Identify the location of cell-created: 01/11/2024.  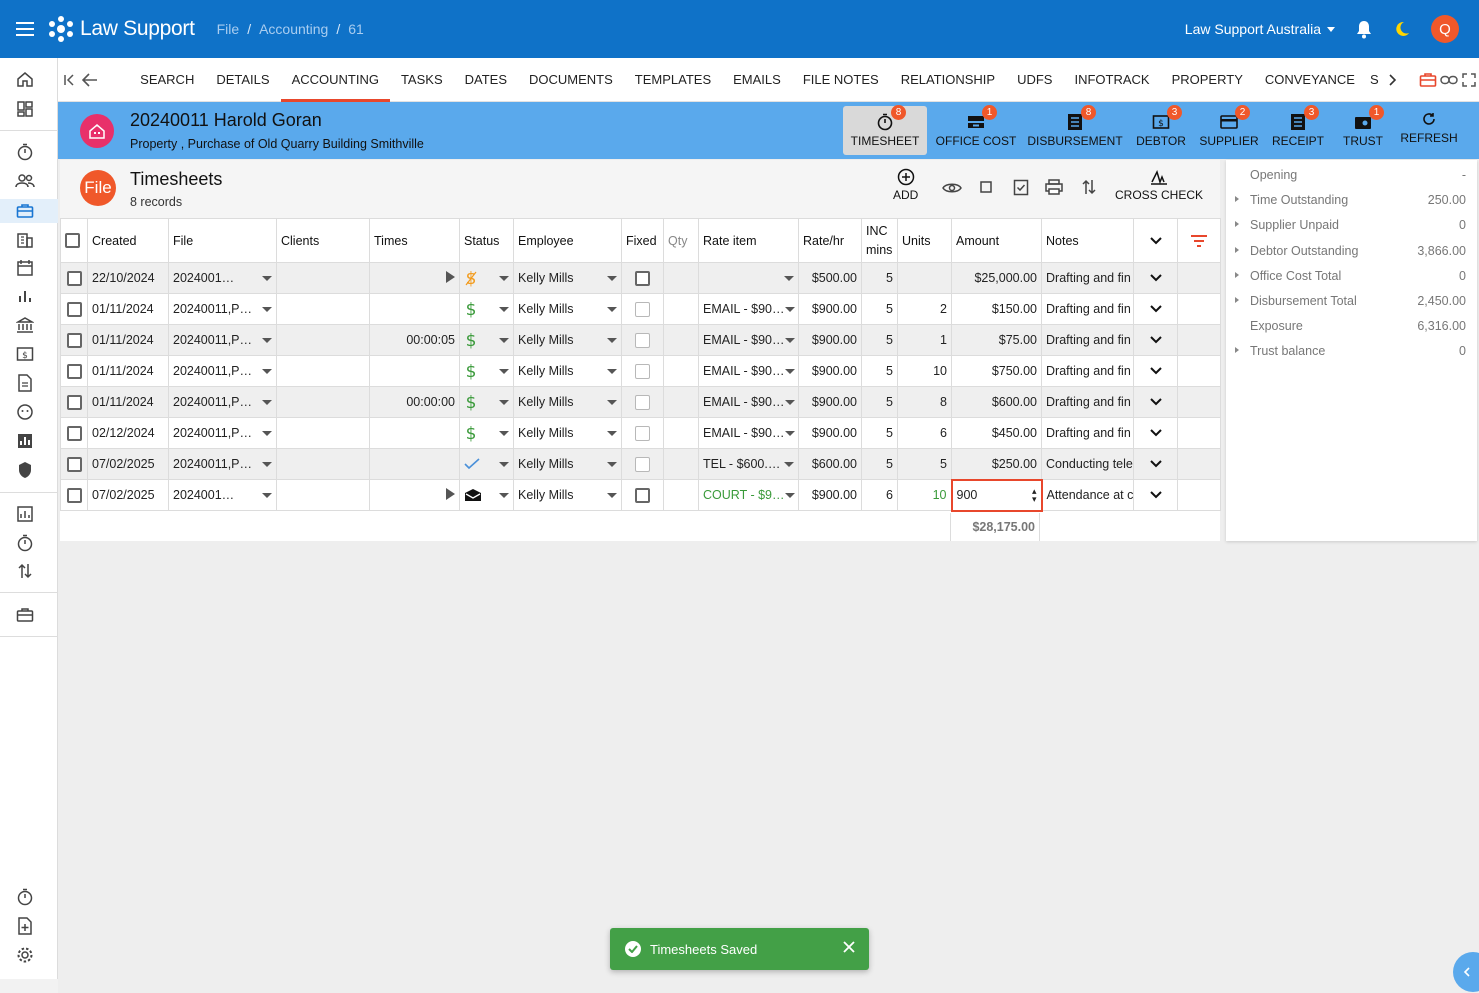
(128, 402).